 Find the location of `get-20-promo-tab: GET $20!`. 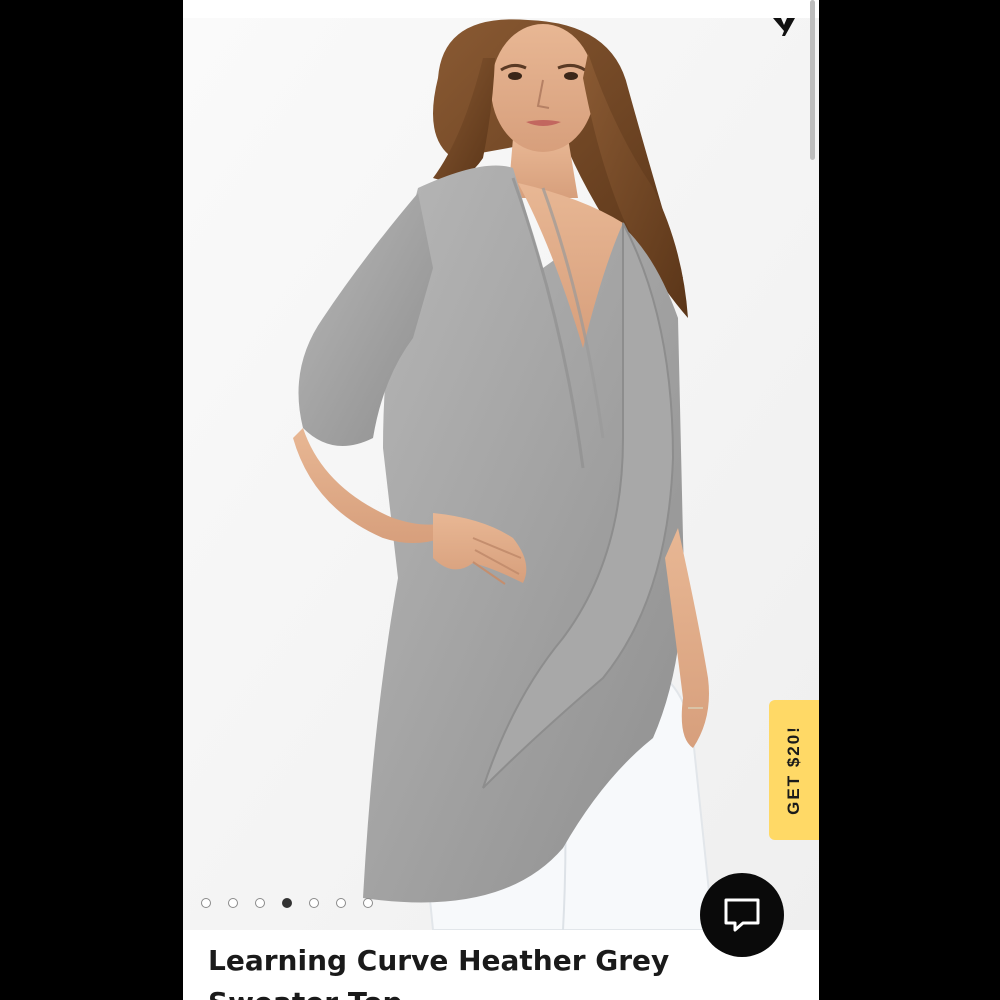

get-20-promo-tab: GET $20! is located at coordinates (794, 770).